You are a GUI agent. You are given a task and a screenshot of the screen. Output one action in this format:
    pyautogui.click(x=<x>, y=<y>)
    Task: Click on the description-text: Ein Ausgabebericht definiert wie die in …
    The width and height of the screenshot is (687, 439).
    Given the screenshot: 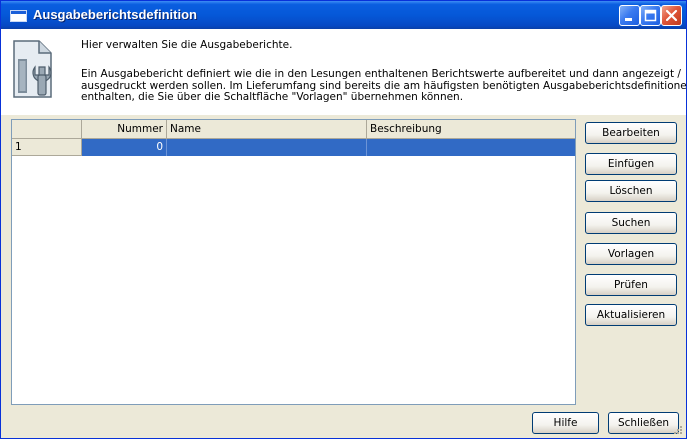 What is the action you would take?
    pyautogui.click(x=384, y=86)
    